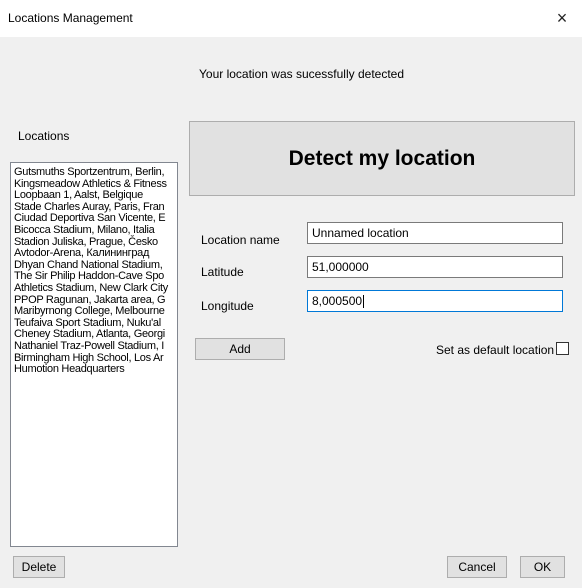  I want to click on list-item: Avtodor-Arena, Калининград, so click(95, 254).